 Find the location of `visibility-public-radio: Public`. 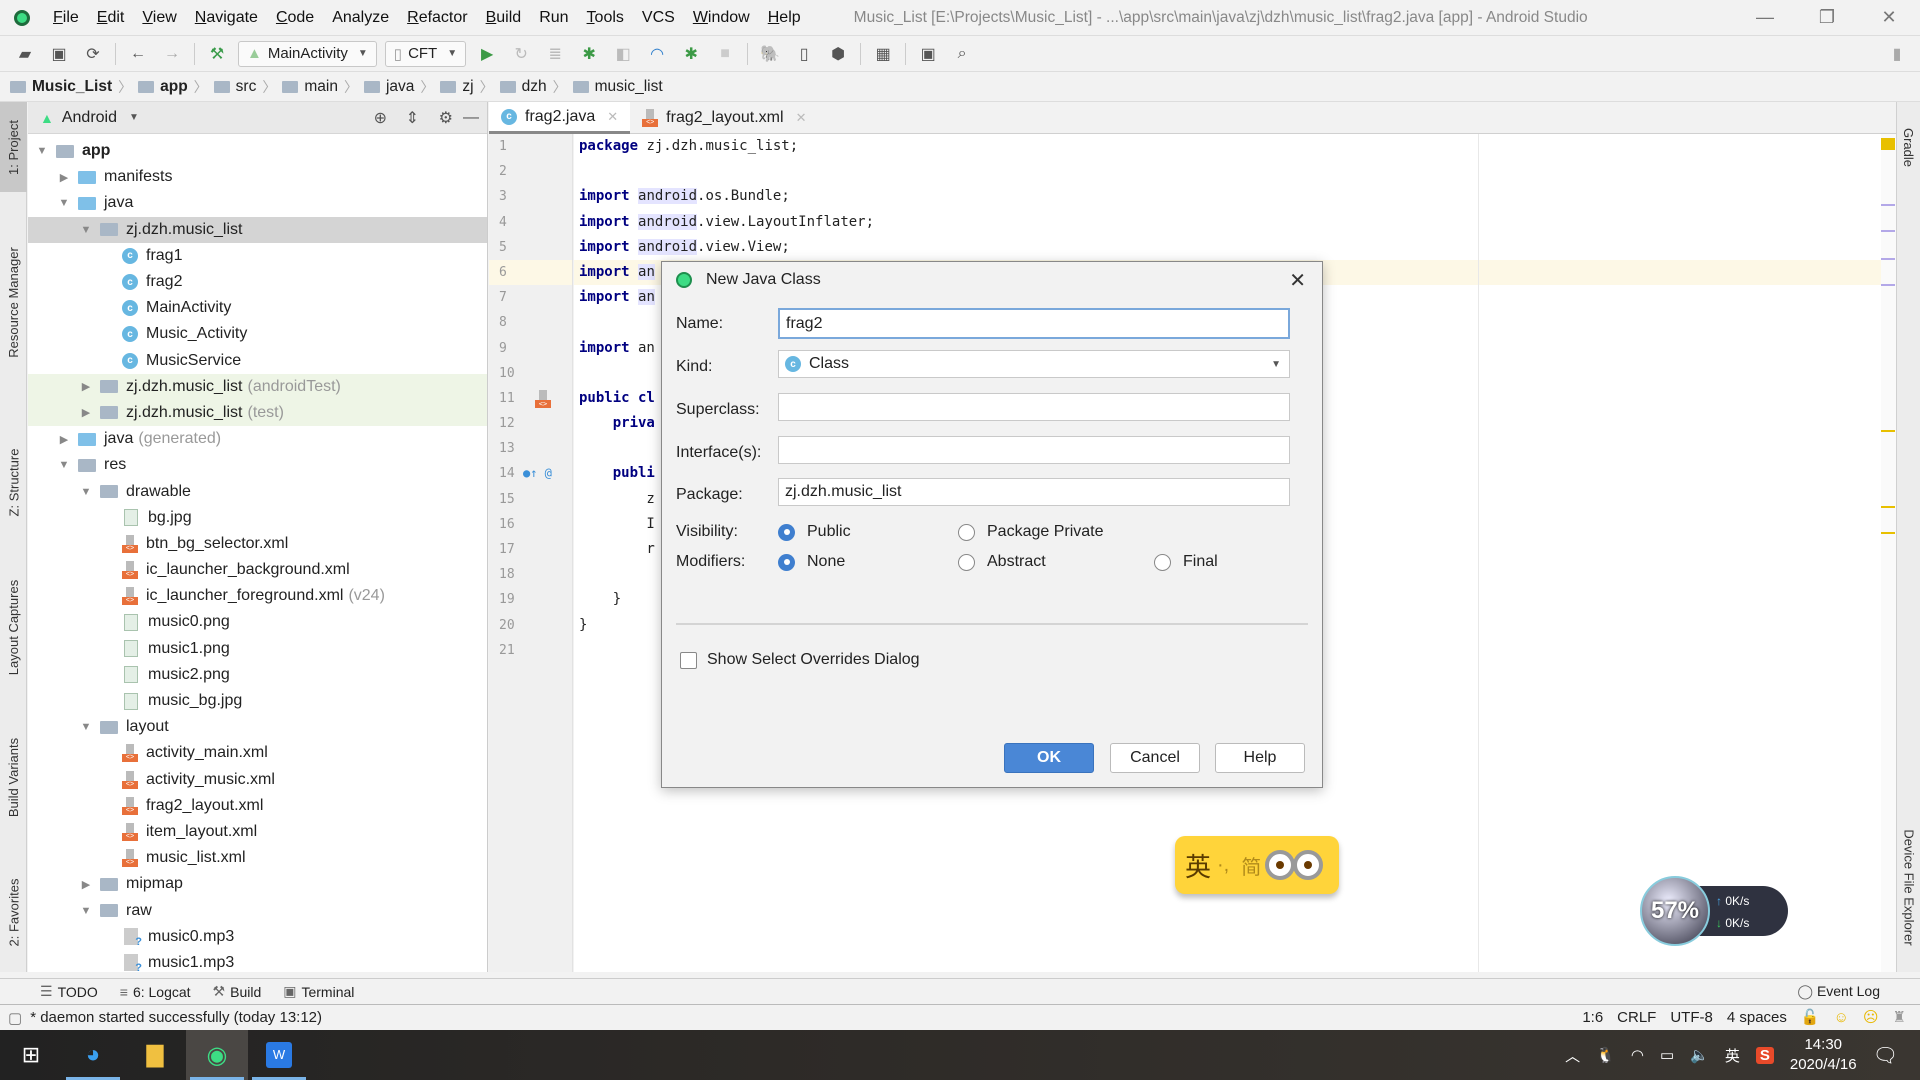

visibility-public-radio: Public is located at coordinates (814, 532).